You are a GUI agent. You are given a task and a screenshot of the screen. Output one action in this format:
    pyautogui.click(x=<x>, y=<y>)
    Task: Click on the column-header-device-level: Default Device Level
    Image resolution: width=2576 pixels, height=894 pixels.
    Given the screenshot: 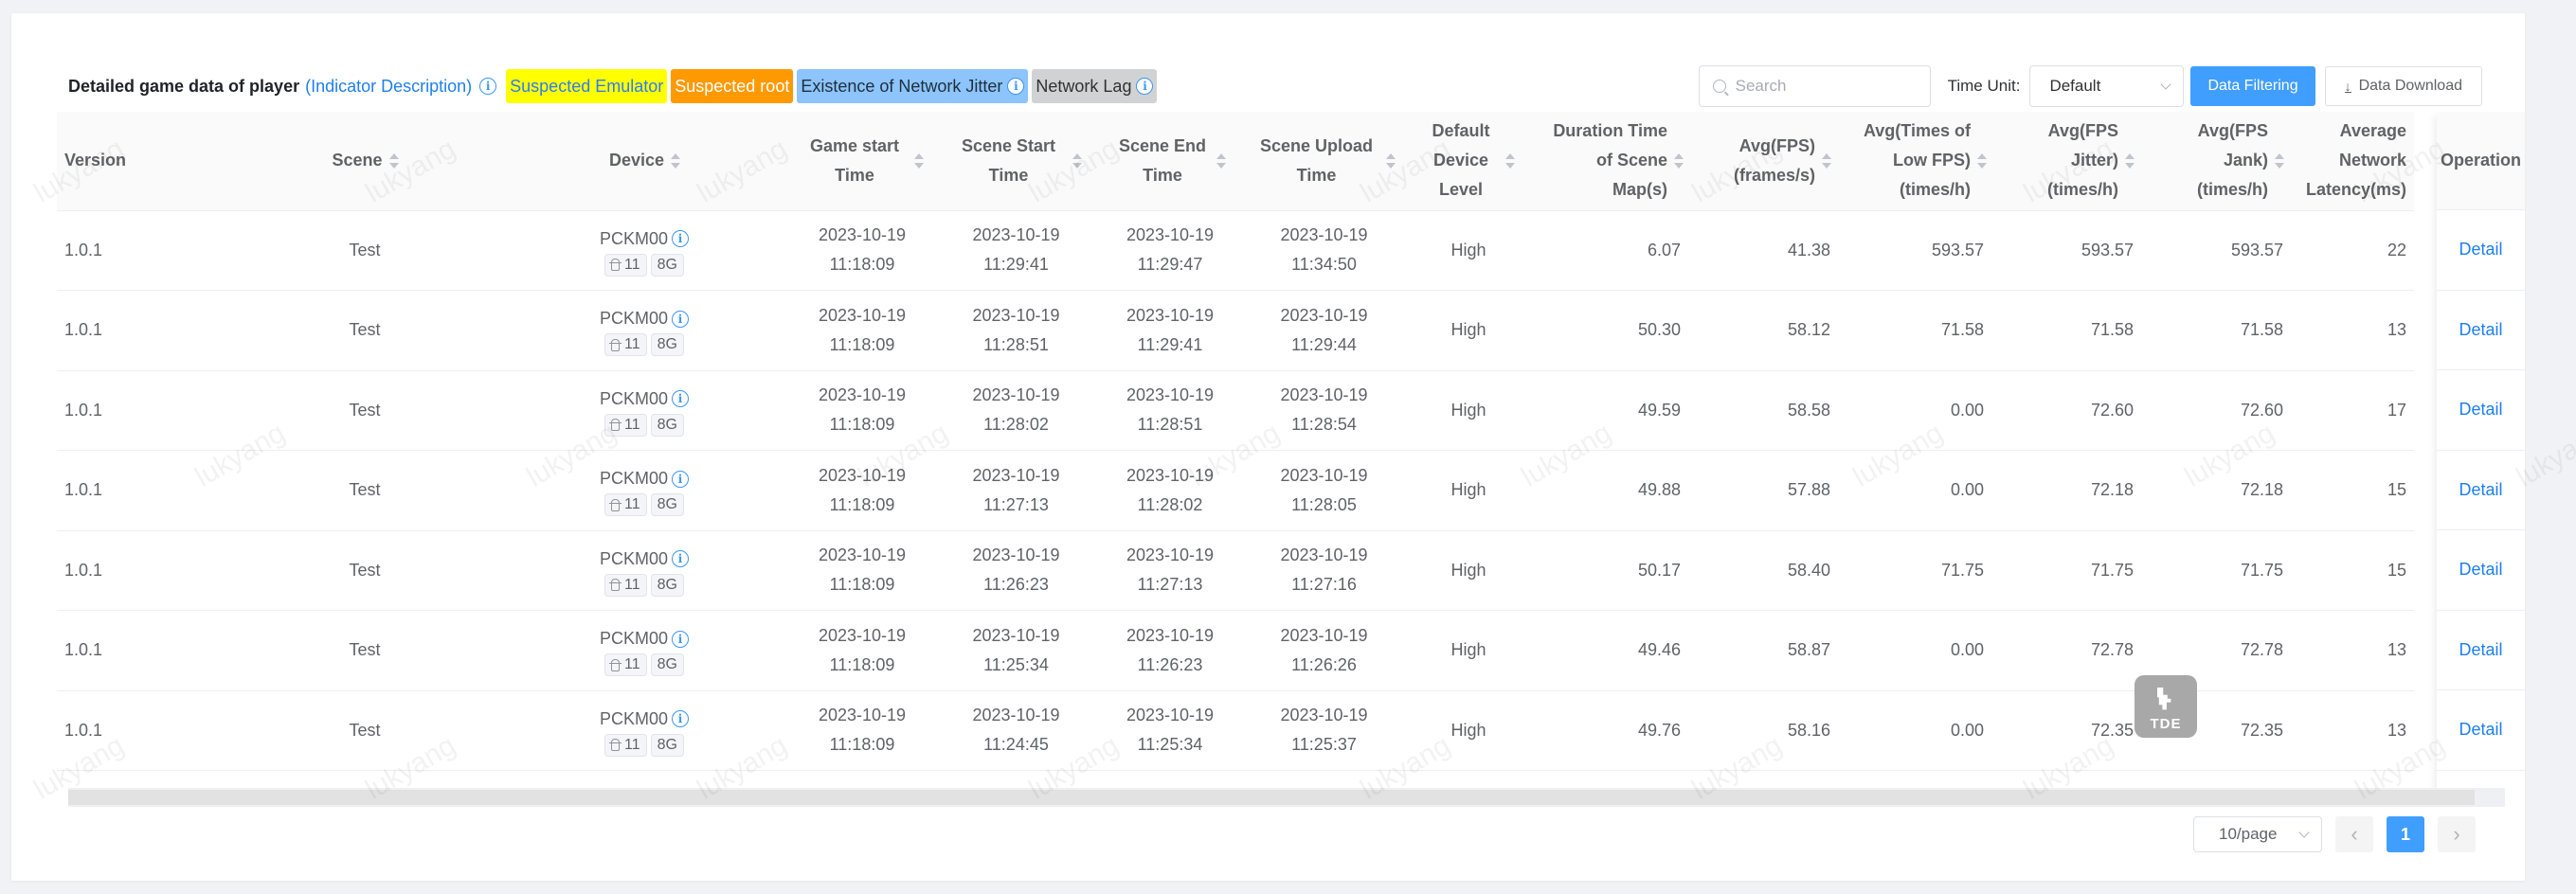 What is the action you would take?
    pyautogui.click(x=1468, y=161)
    